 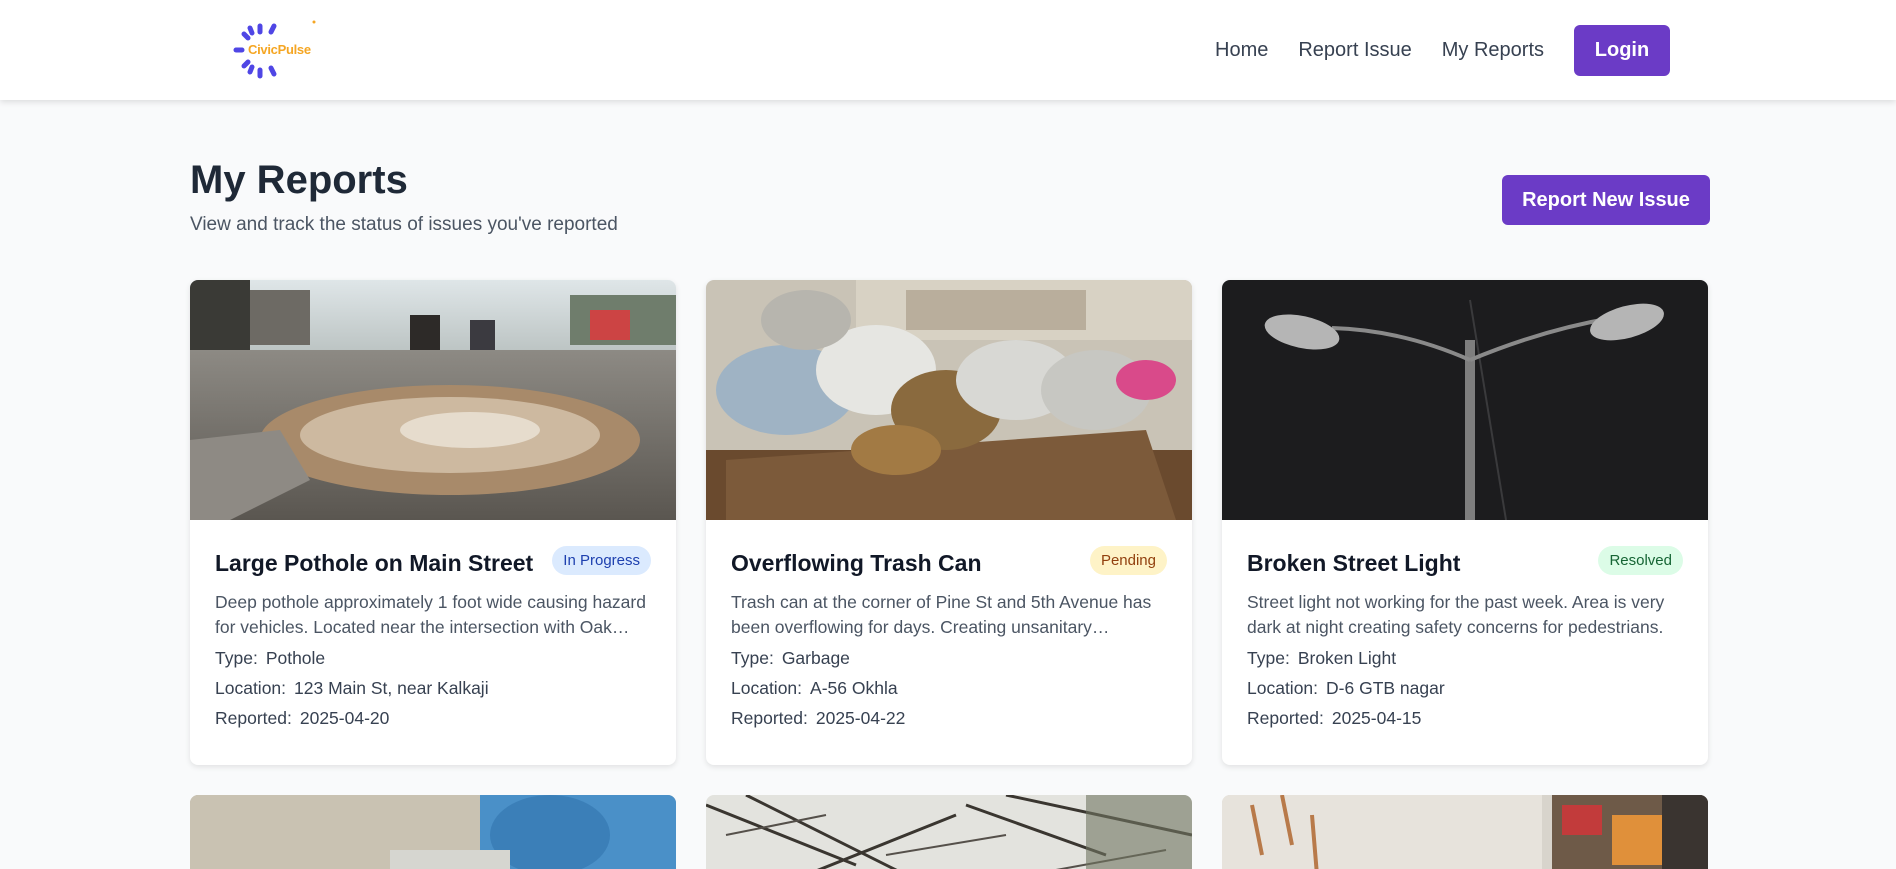 I want to click on nav-my-reports-link: My Reports, so click(x=1493, y=50).